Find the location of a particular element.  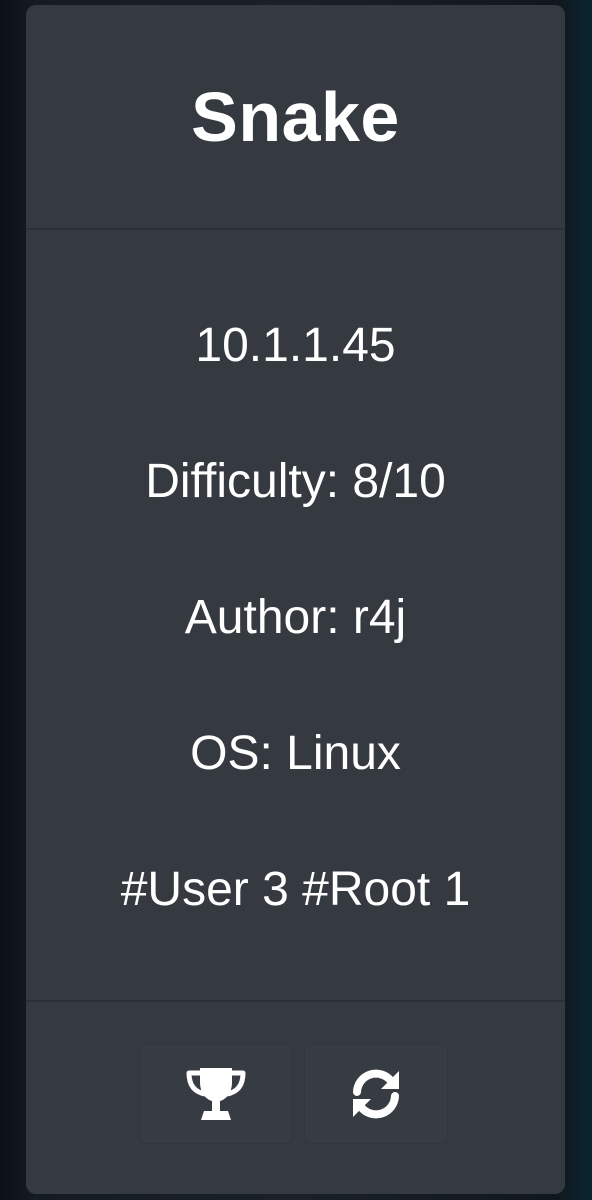

refresh-button is located at coordinates (376, 1094).